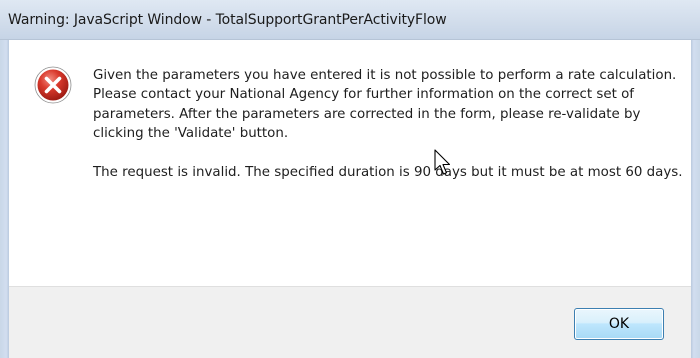 This screenshot has height=358, width=700. Describe the element at coordinates (4, 199) in the screenshot. I see `window-frame-left` at that location.